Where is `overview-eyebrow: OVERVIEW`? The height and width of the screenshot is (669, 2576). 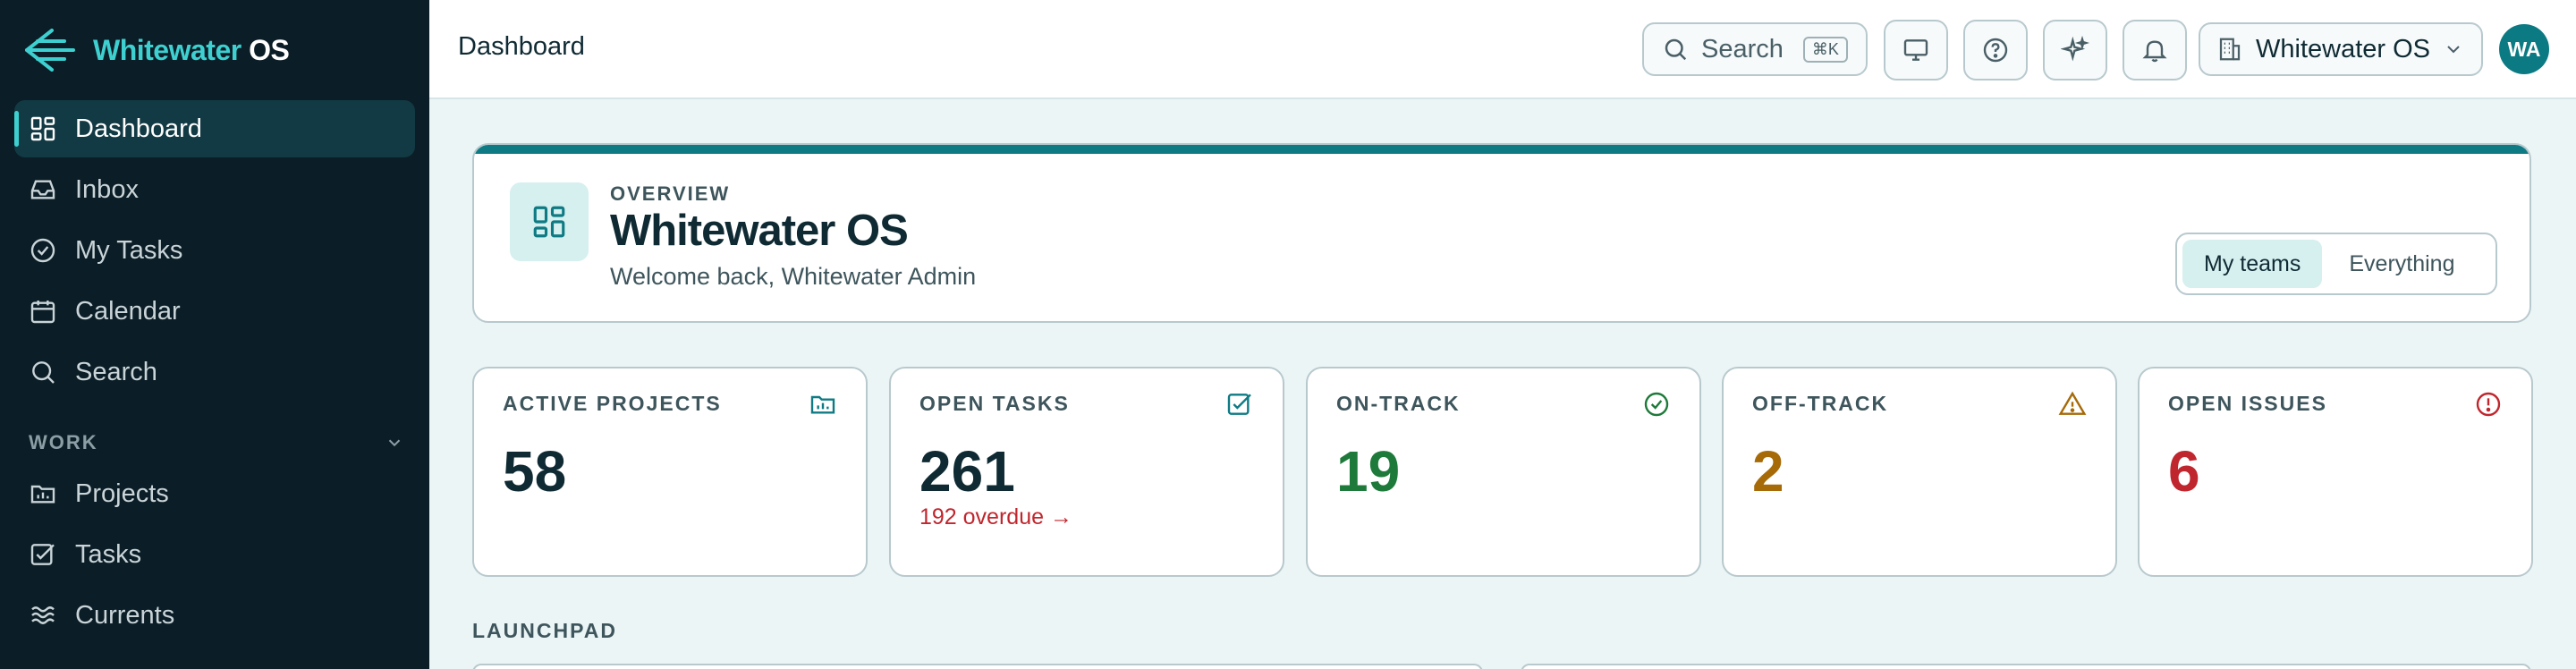
overview-eyebrow: OVERVIEW is located at coordinates (670, 193).